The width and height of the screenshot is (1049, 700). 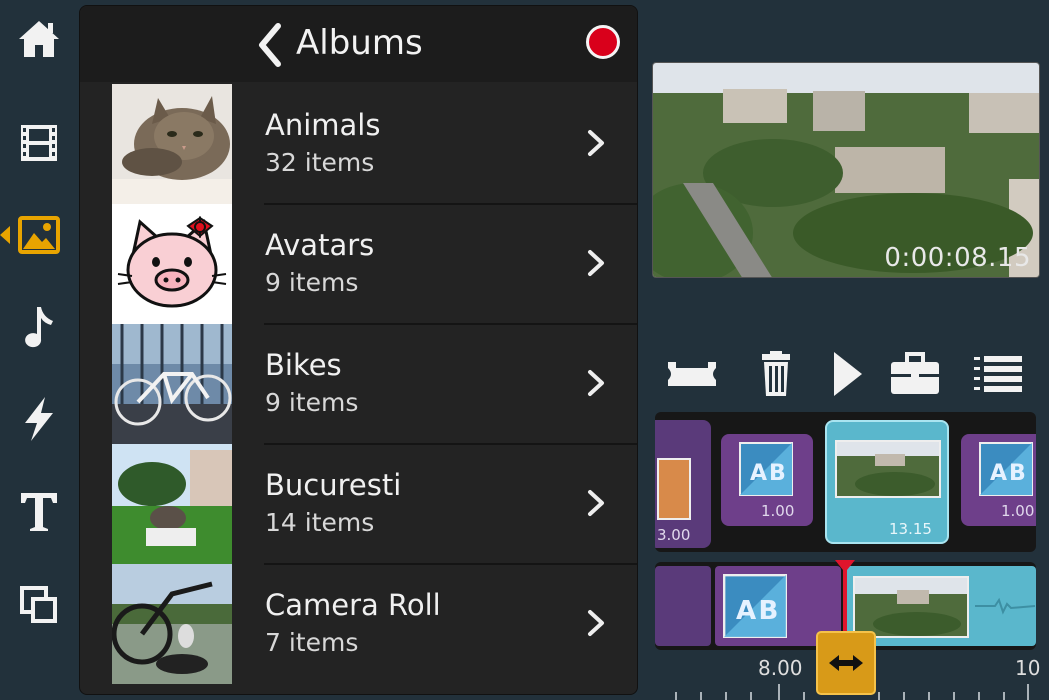 I want to click on album-count: 7 items, so click(x=312, y=642).